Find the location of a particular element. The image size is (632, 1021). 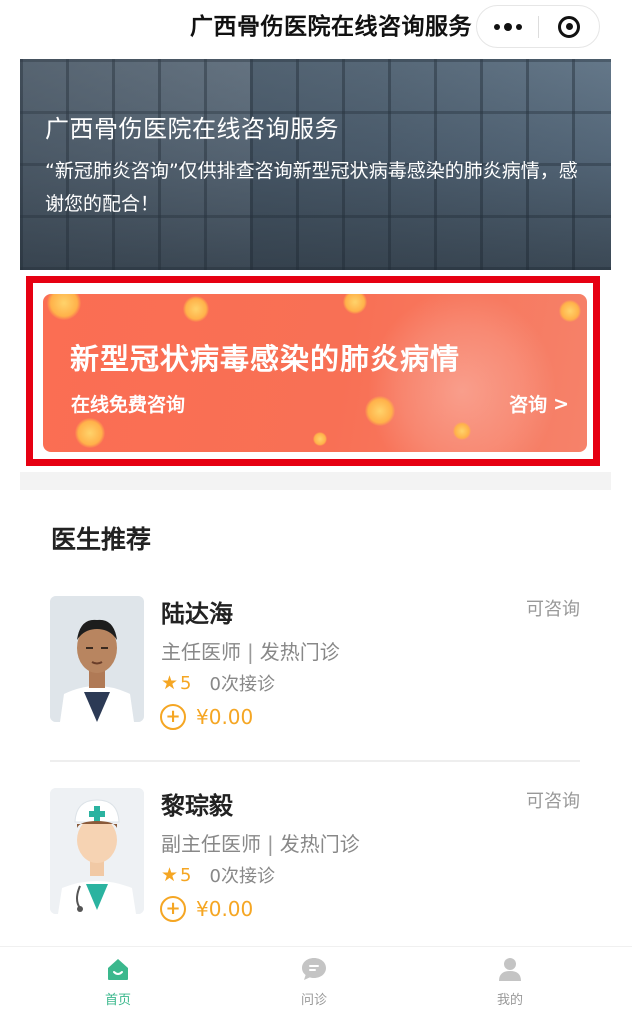

chevron-right-icon: > is located at coordinates (561, 403).